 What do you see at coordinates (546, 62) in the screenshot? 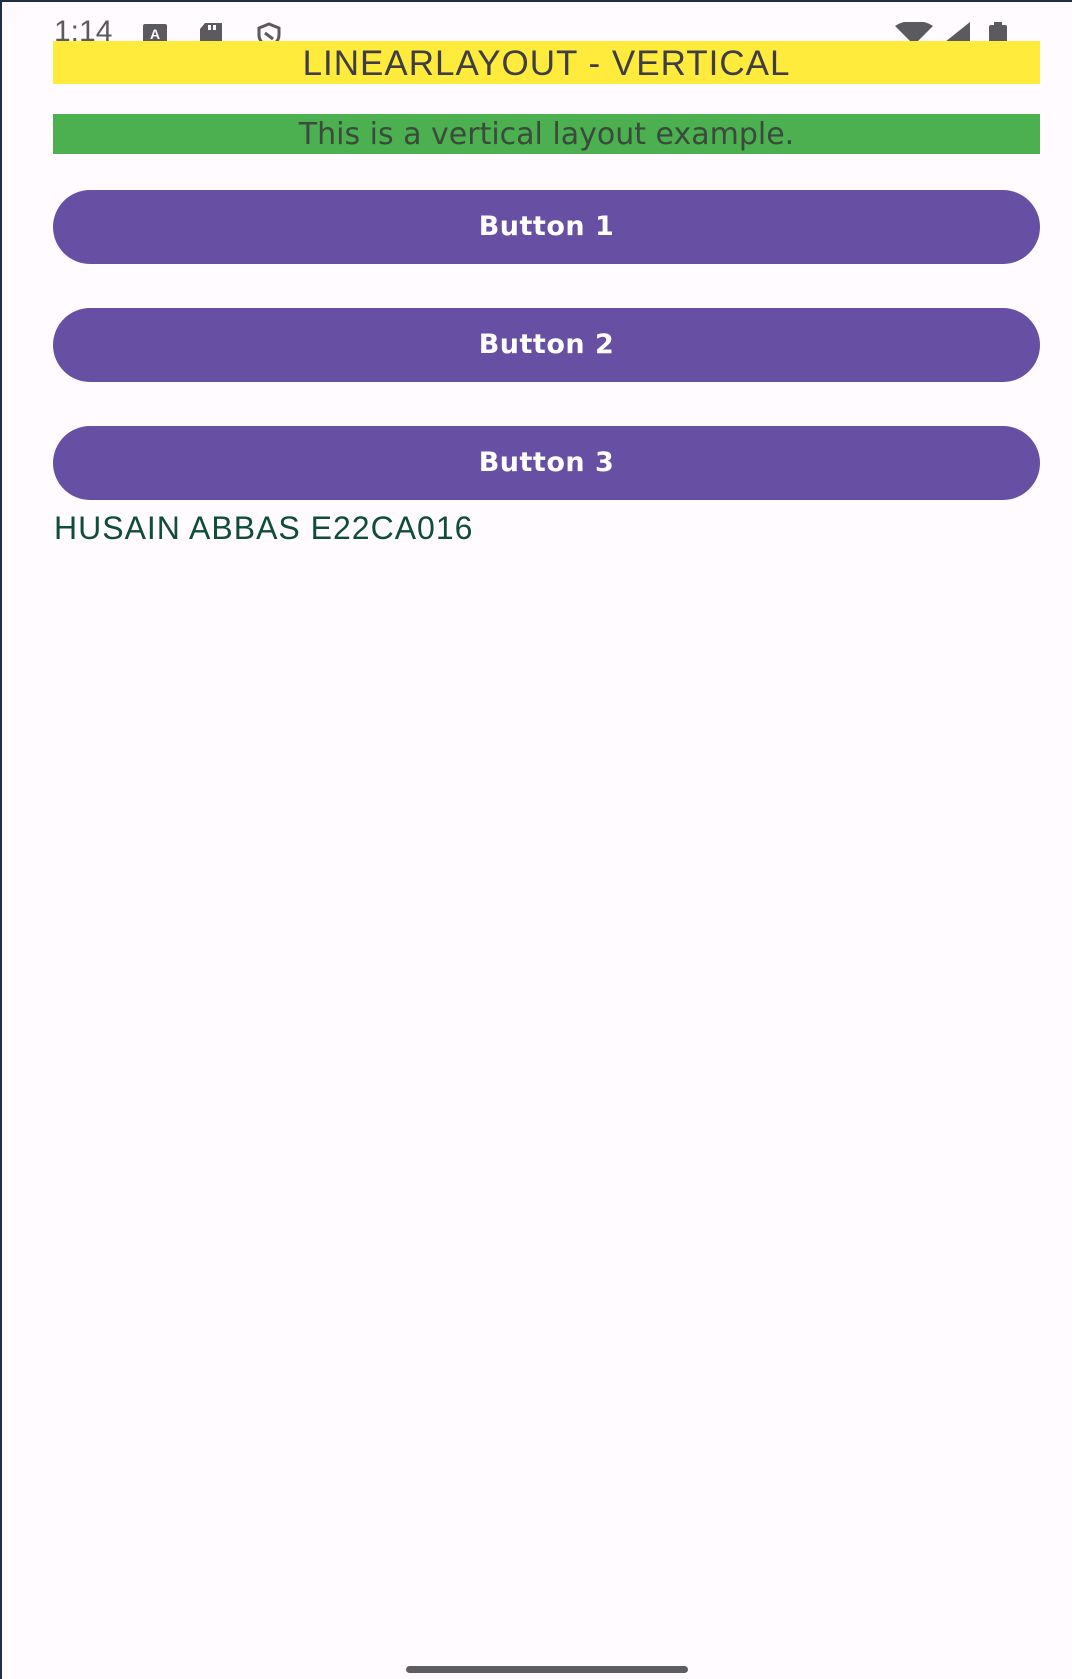
I see `page-title: LINEARLAYOUT - VERTICAL` at bounding box center [546, 62].